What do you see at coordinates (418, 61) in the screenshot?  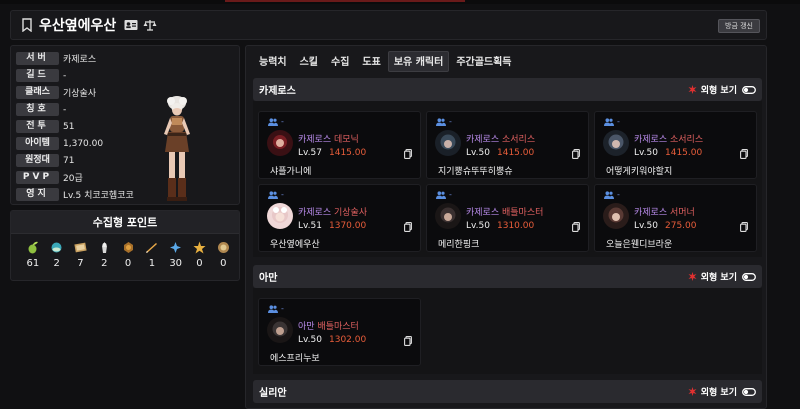 I see `tab-owned-characters: 보유 캐릭터` at bounding box center [418, 61].